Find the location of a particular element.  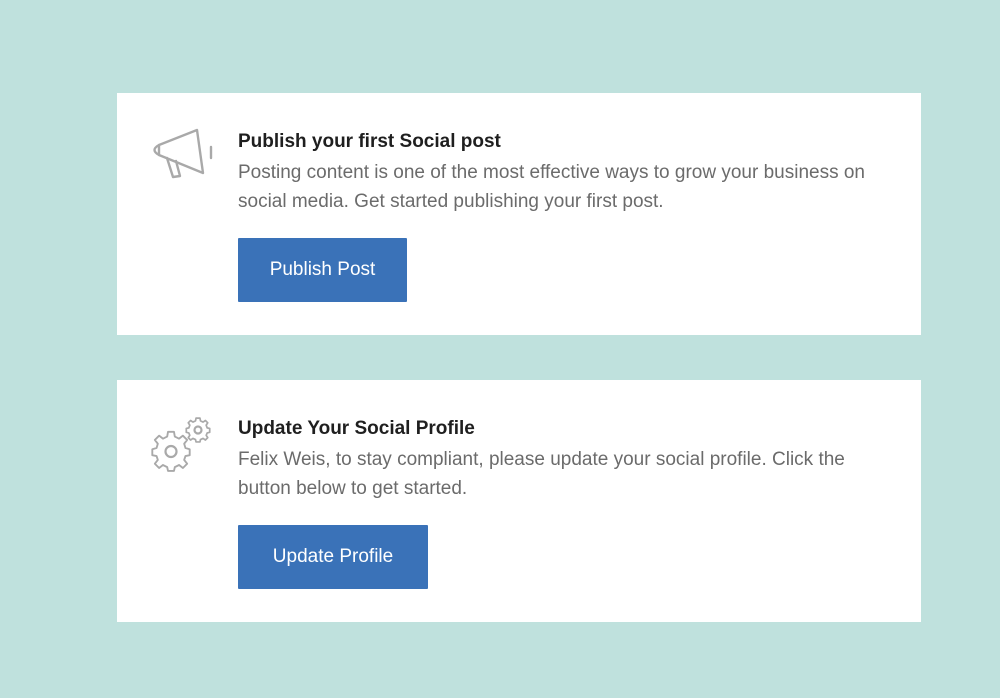

update-profile-button: Update Profile is located at coordinates (333, 557).